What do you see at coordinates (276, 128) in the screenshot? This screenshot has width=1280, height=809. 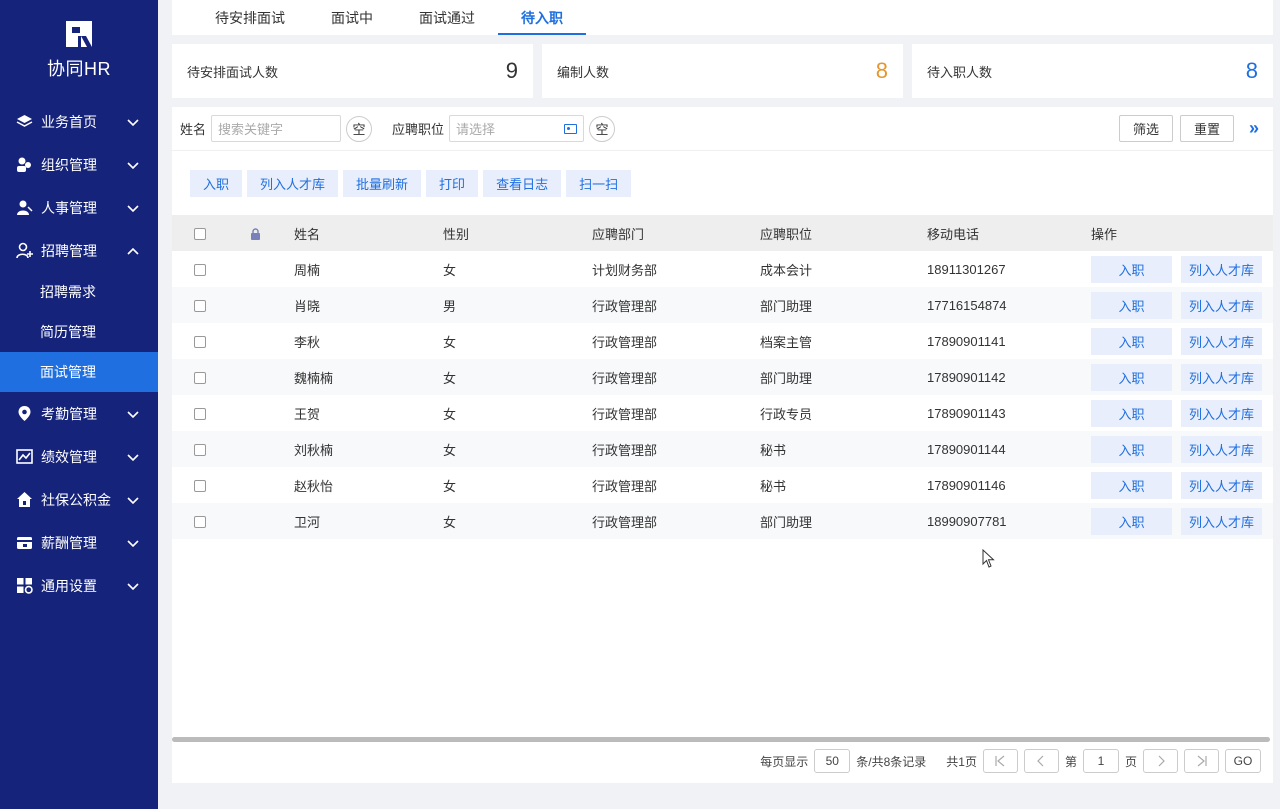 I see `name-search-input: 搜索关键字` at bounding box center [276, 128].